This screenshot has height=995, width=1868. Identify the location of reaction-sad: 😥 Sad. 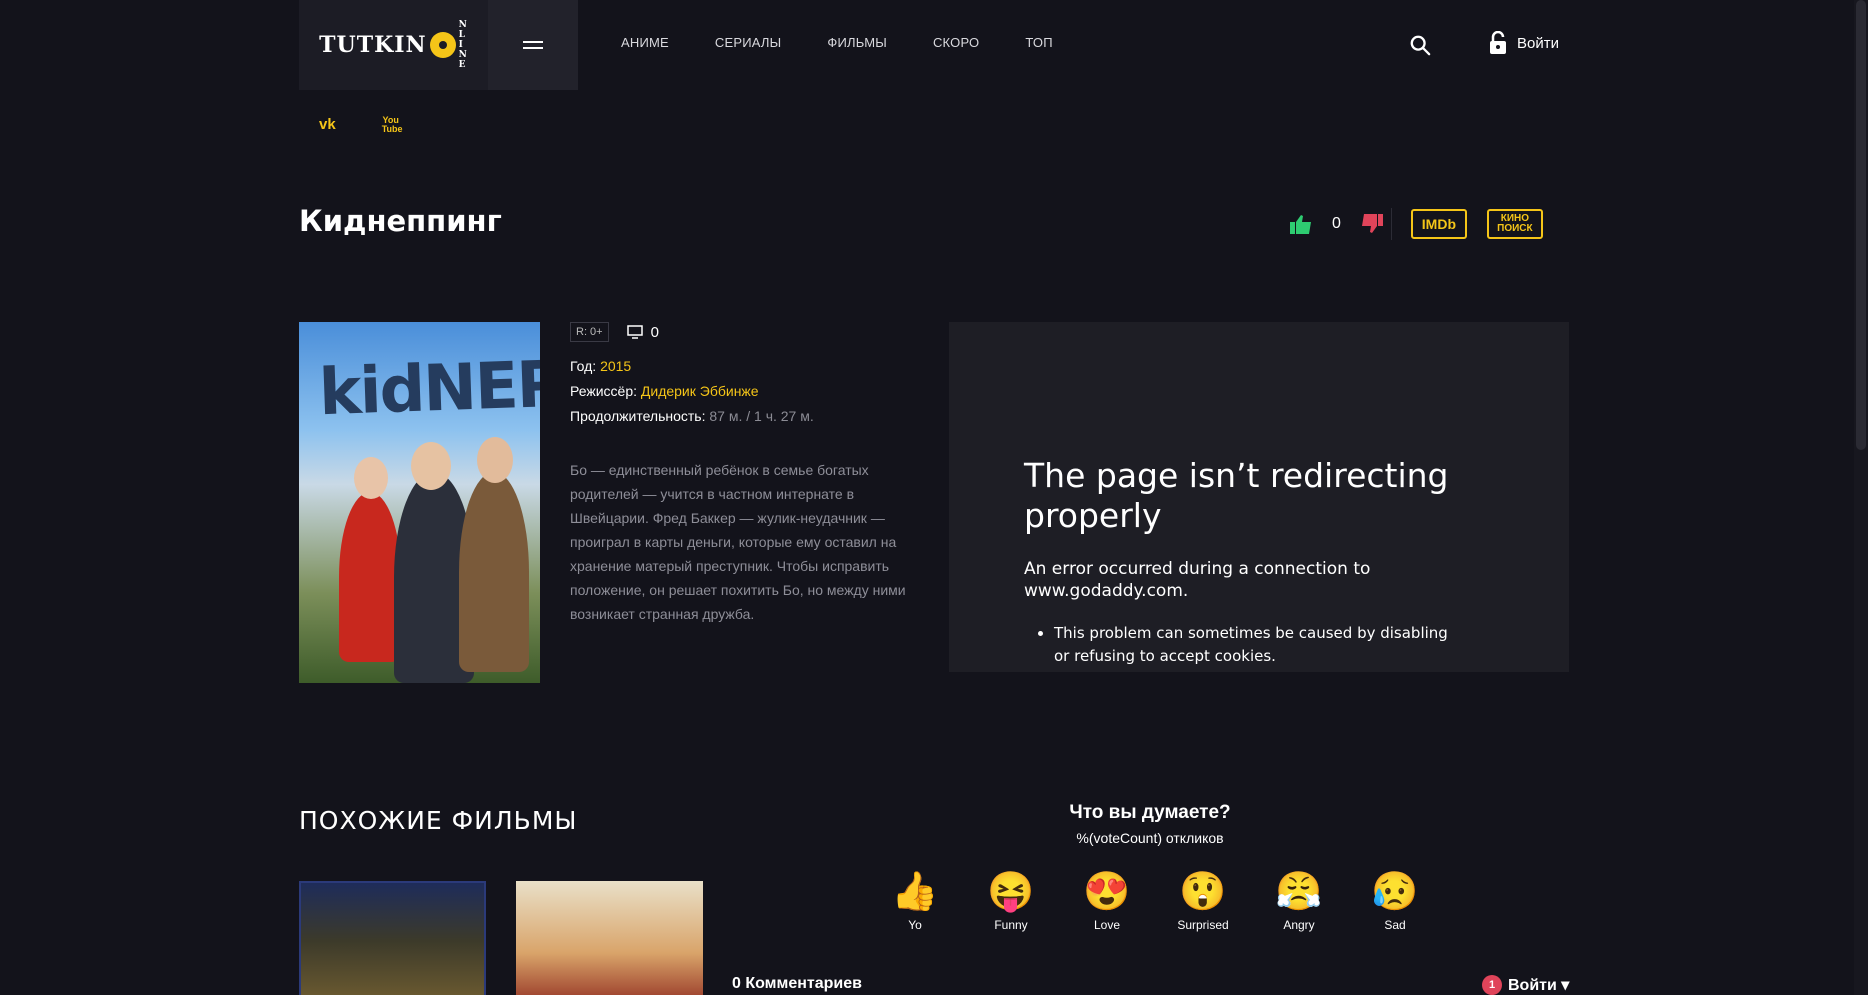
(1395, 901).